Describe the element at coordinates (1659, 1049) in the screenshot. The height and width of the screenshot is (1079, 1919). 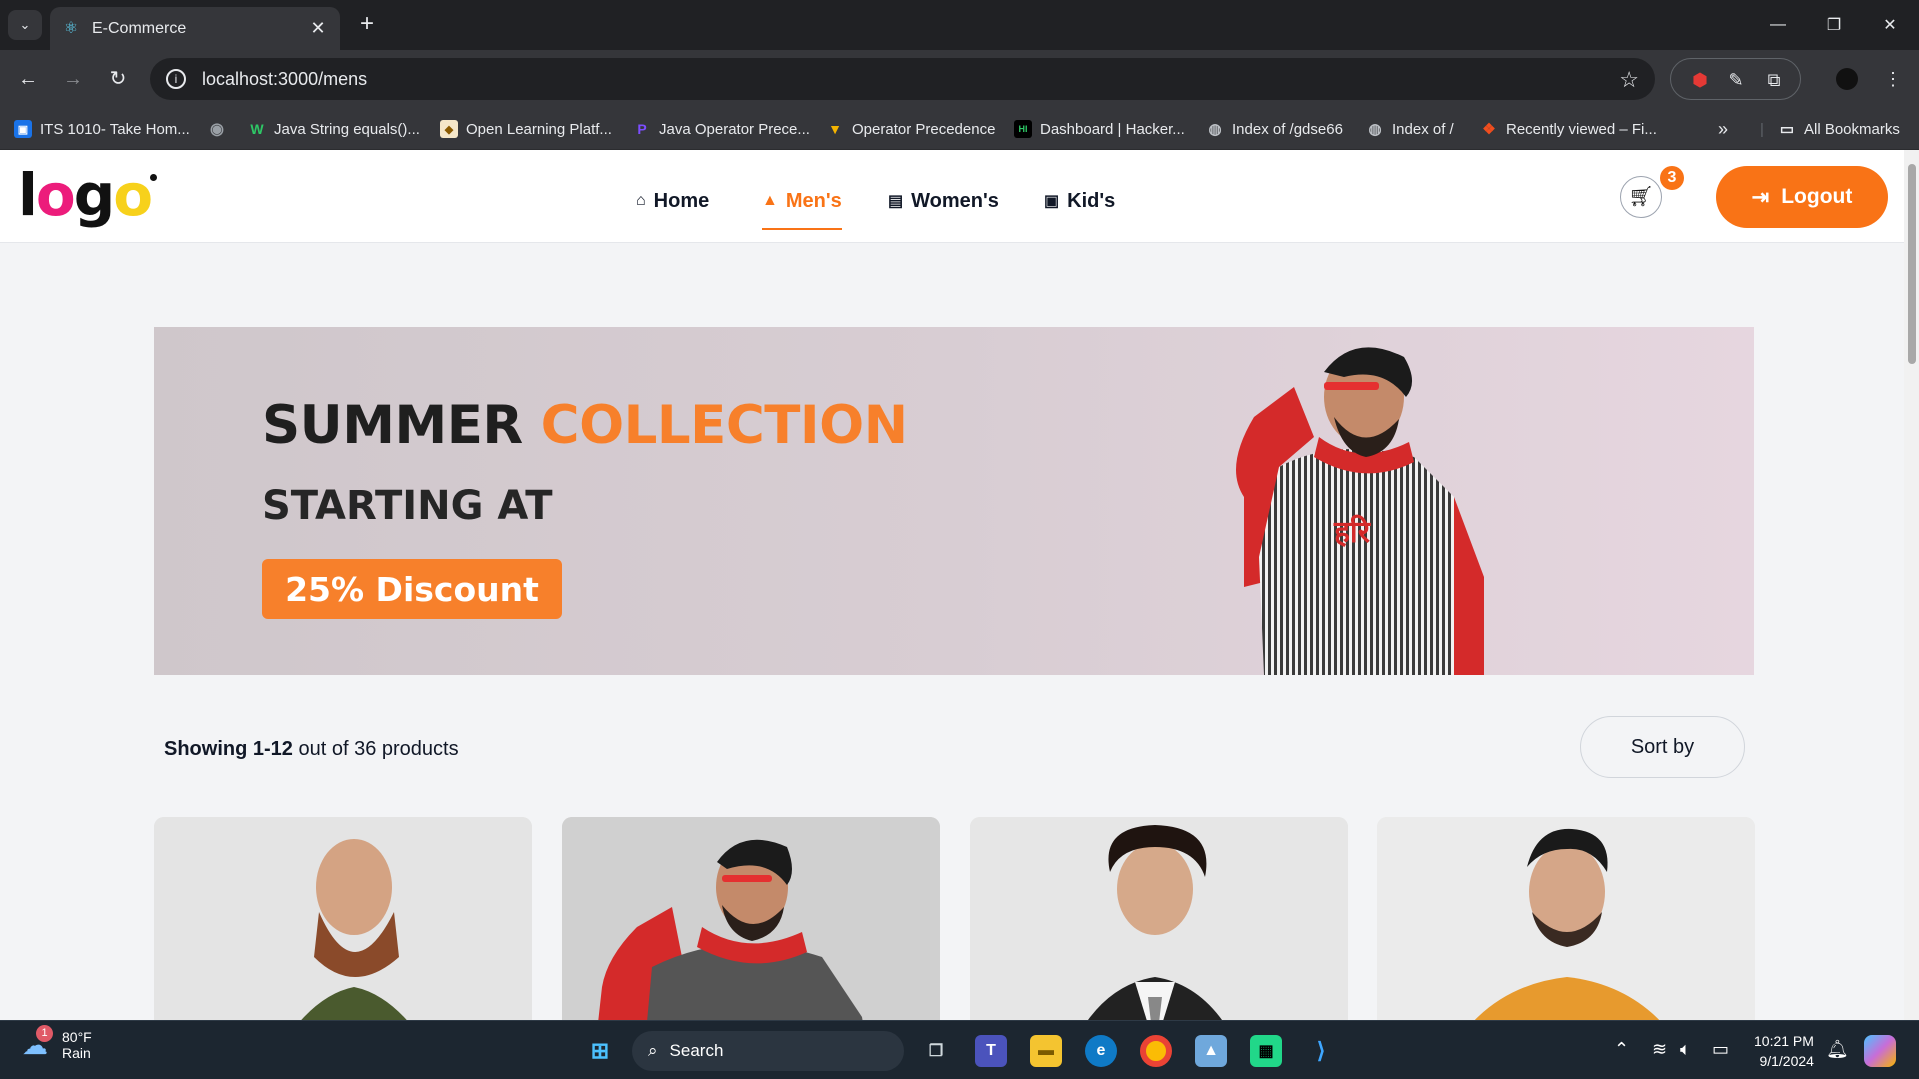
I see `wifi-icon: ≋` at that location.